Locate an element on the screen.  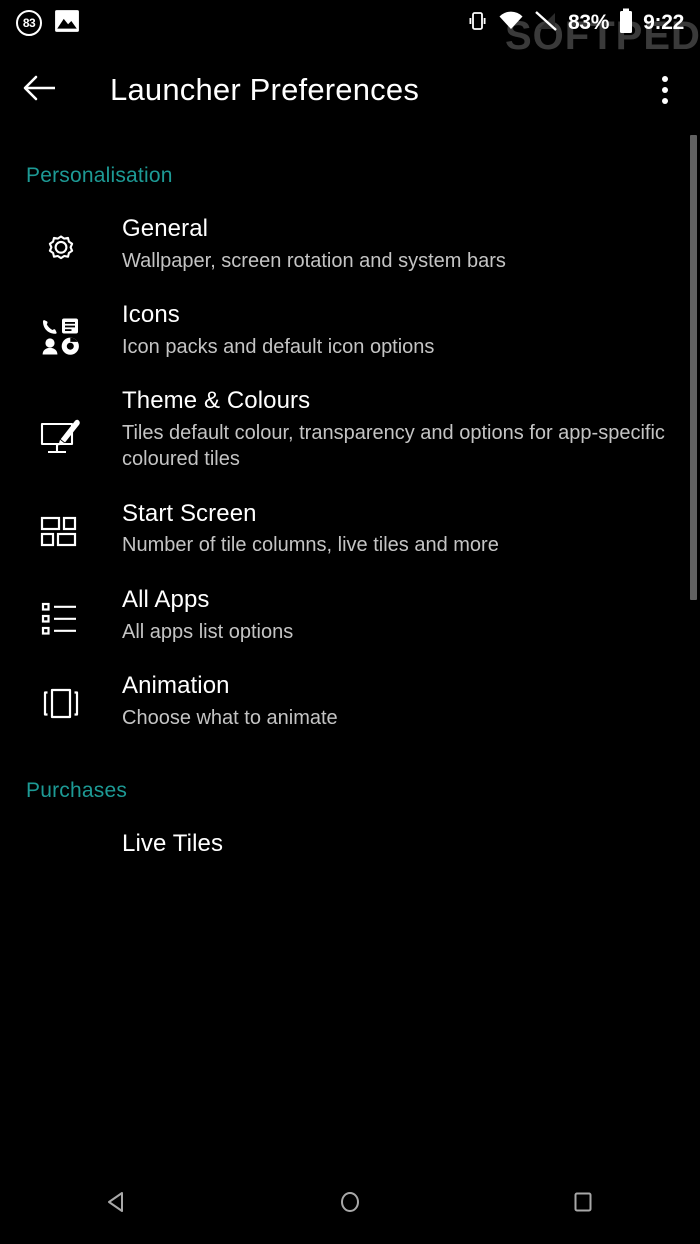
list-item-icon-placeholder is located at coordinates (61, 836).